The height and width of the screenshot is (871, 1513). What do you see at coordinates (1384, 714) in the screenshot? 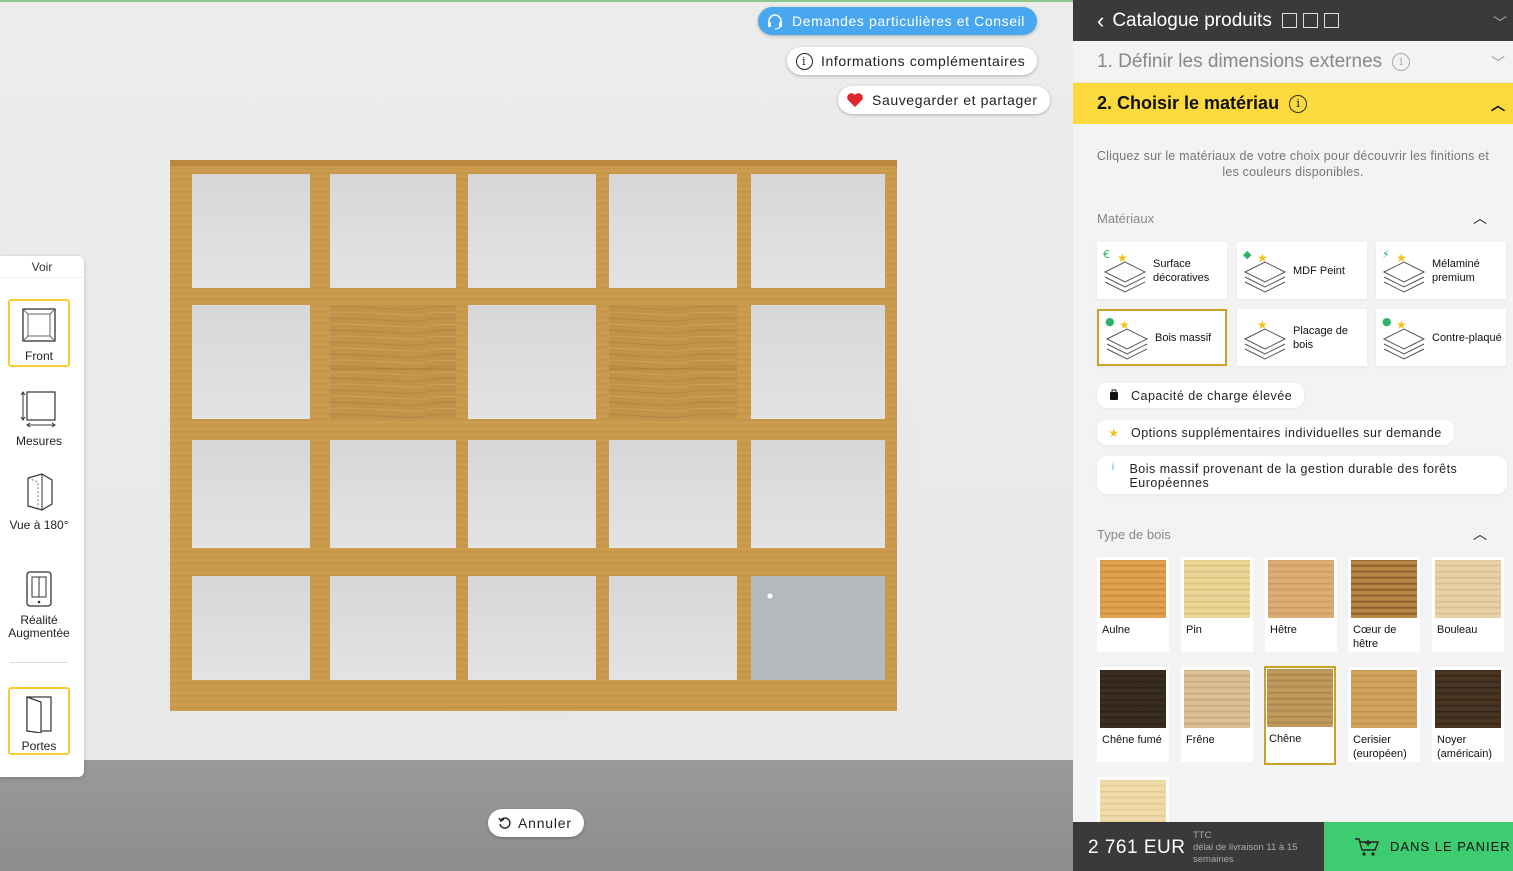
I see `wood-swatch: Cerisier (européen)` at bounding box center [1384, 714].